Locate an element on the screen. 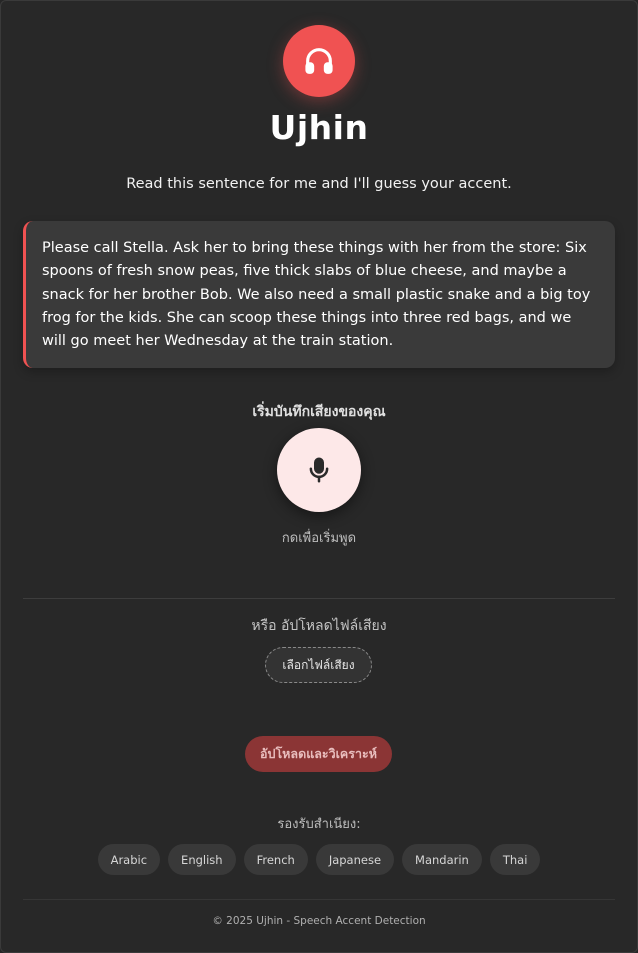 Image resolution: width=638 pixels, height=953 pixels. microphone-icon is located at coordinates (319, 470).